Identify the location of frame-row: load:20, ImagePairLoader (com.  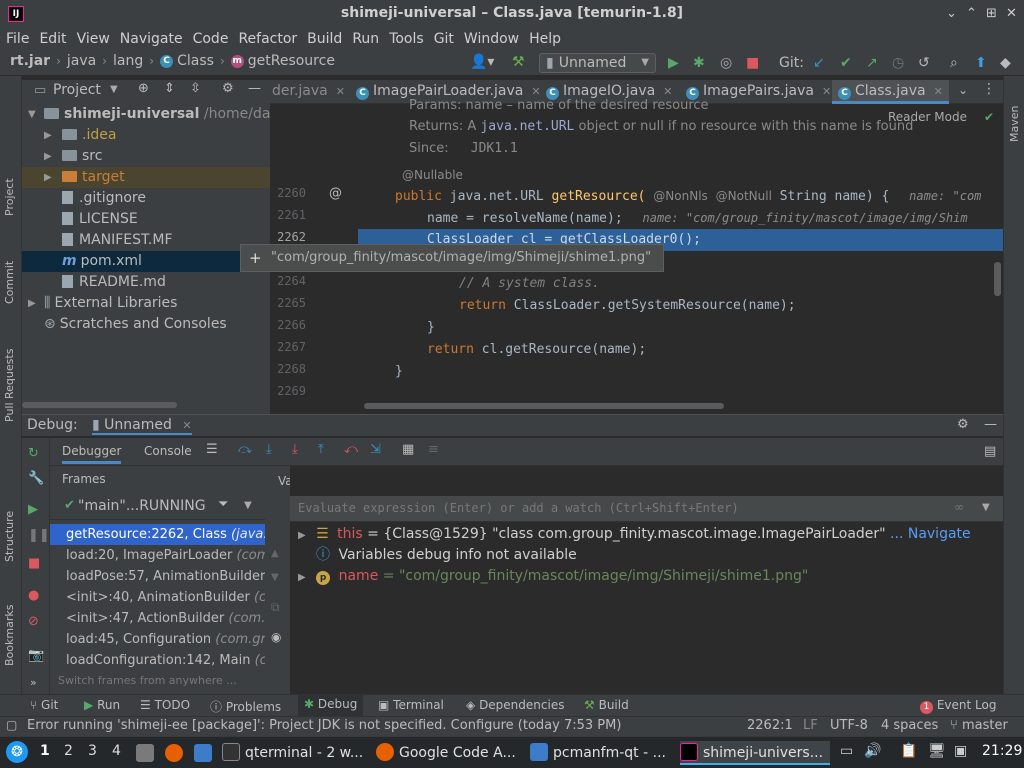
(157, 555).